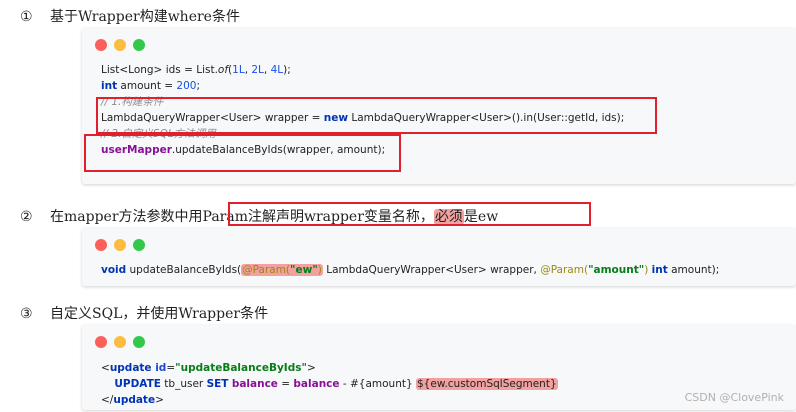 The width and height of the screenshot is (796, 412). I want to click on xml-line-3: </update>, so click(132, 400).